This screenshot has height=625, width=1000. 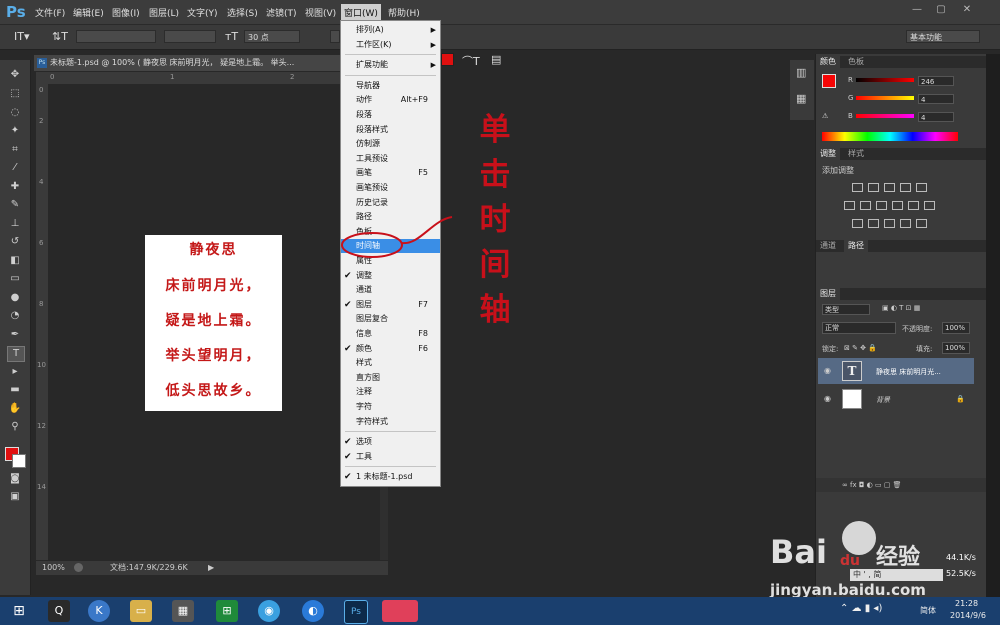 What do you see at coordinates (211, 568) in the screenshot?
I see `status-arrow-icon: ▶` at bounding box center [211, 568].